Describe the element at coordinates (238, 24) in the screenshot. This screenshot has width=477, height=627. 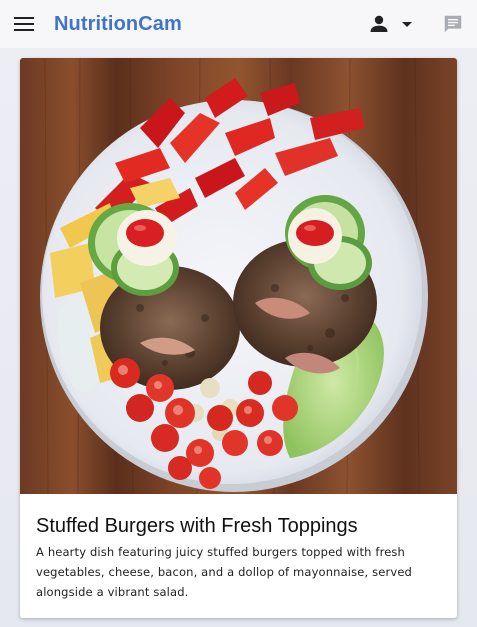
I see `app-bar: NutritionCam` at that location.